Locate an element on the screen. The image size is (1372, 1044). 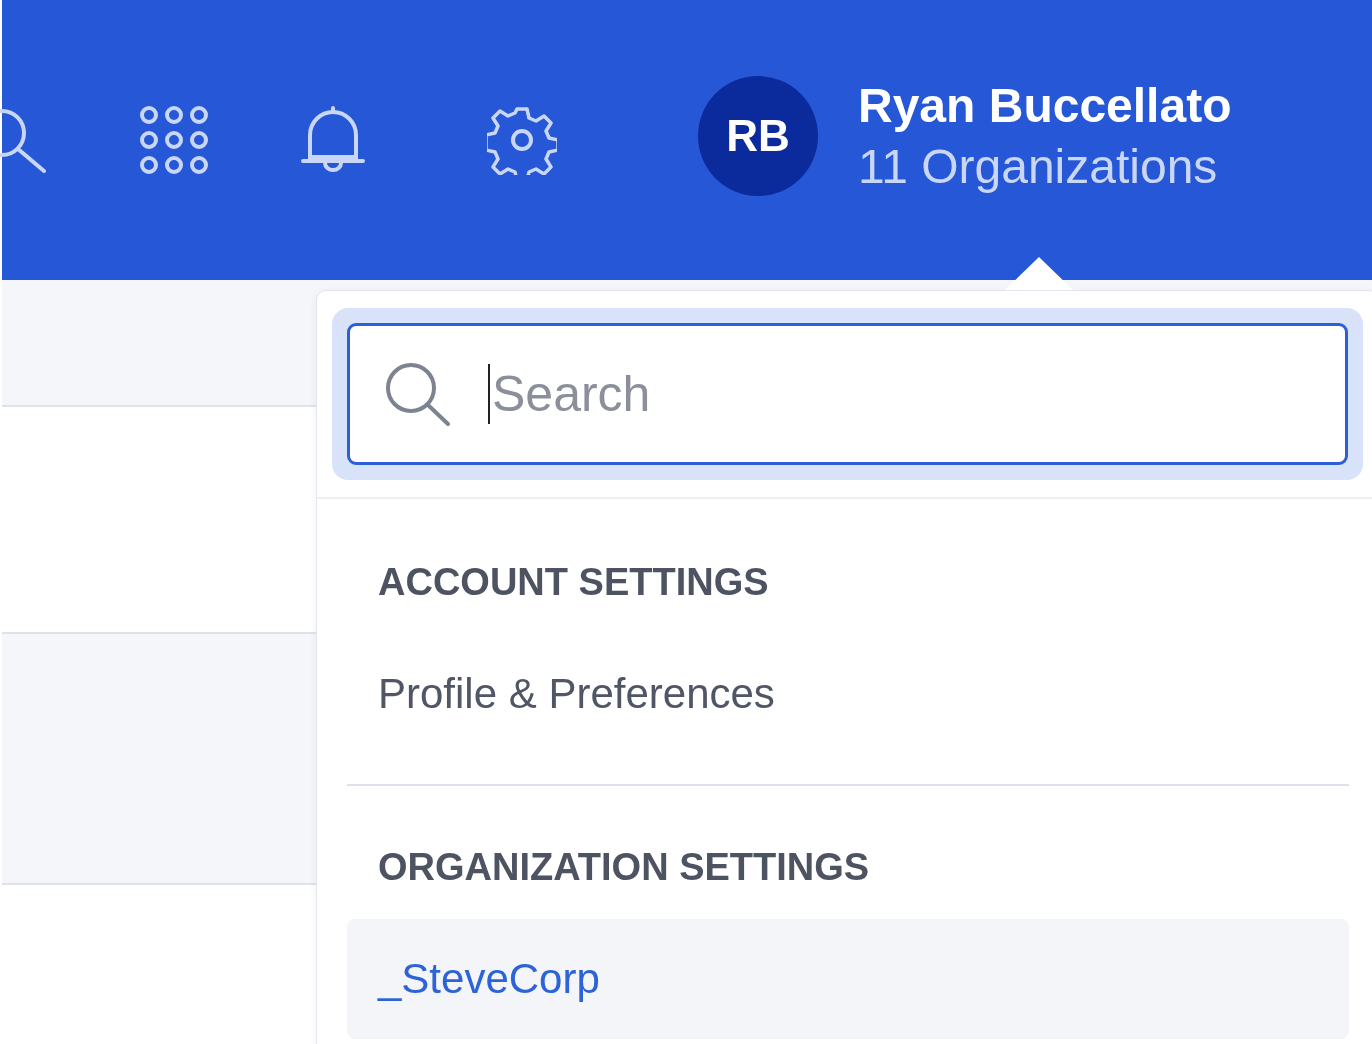
search-field: Search is located at coordinates (847, 394).